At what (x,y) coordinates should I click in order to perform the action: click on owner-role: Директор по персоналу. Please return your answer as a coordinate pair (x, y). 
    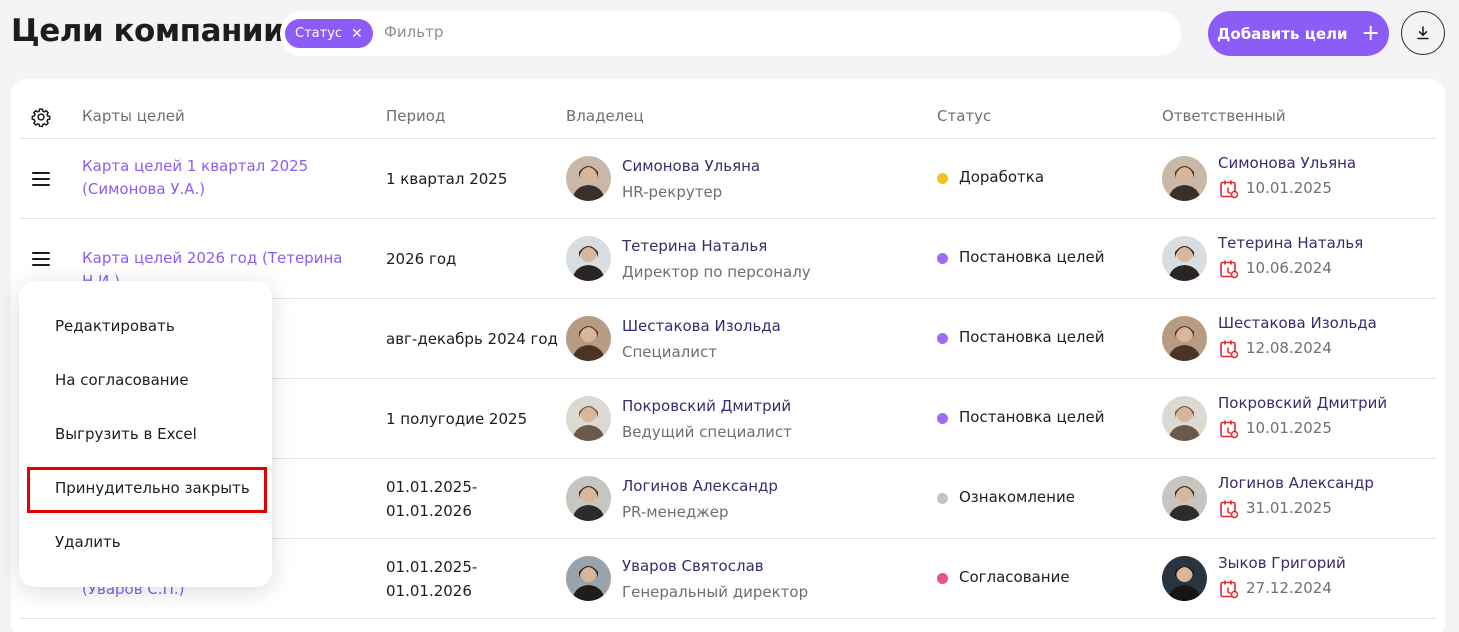
    Looking at the image, I should click on (716, 272).